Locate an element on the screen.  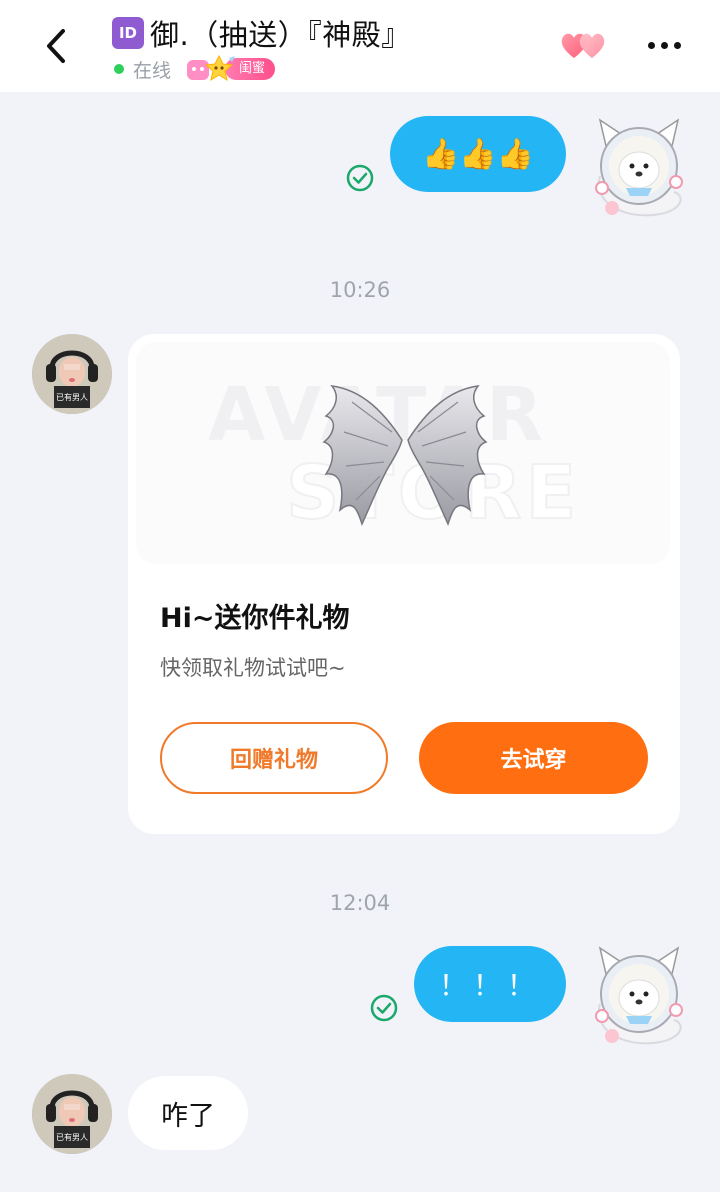
message-bubble-sent: 👍👍👍 is located at coordinates (478, 154).